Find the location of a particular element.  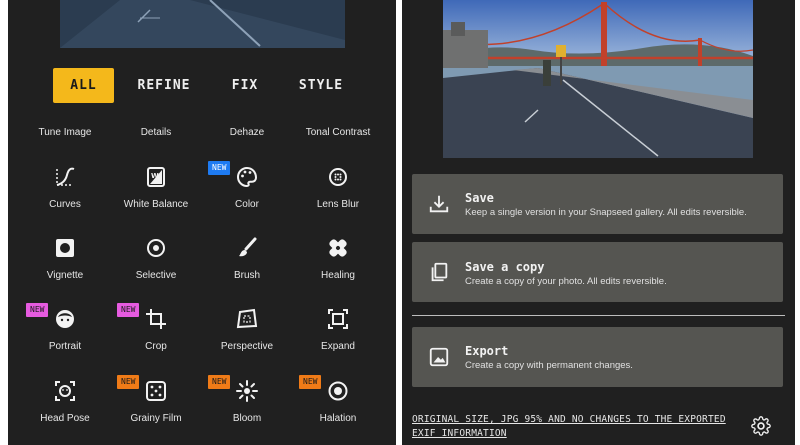

tool-label: Curves is located at coordinates (65, 204).